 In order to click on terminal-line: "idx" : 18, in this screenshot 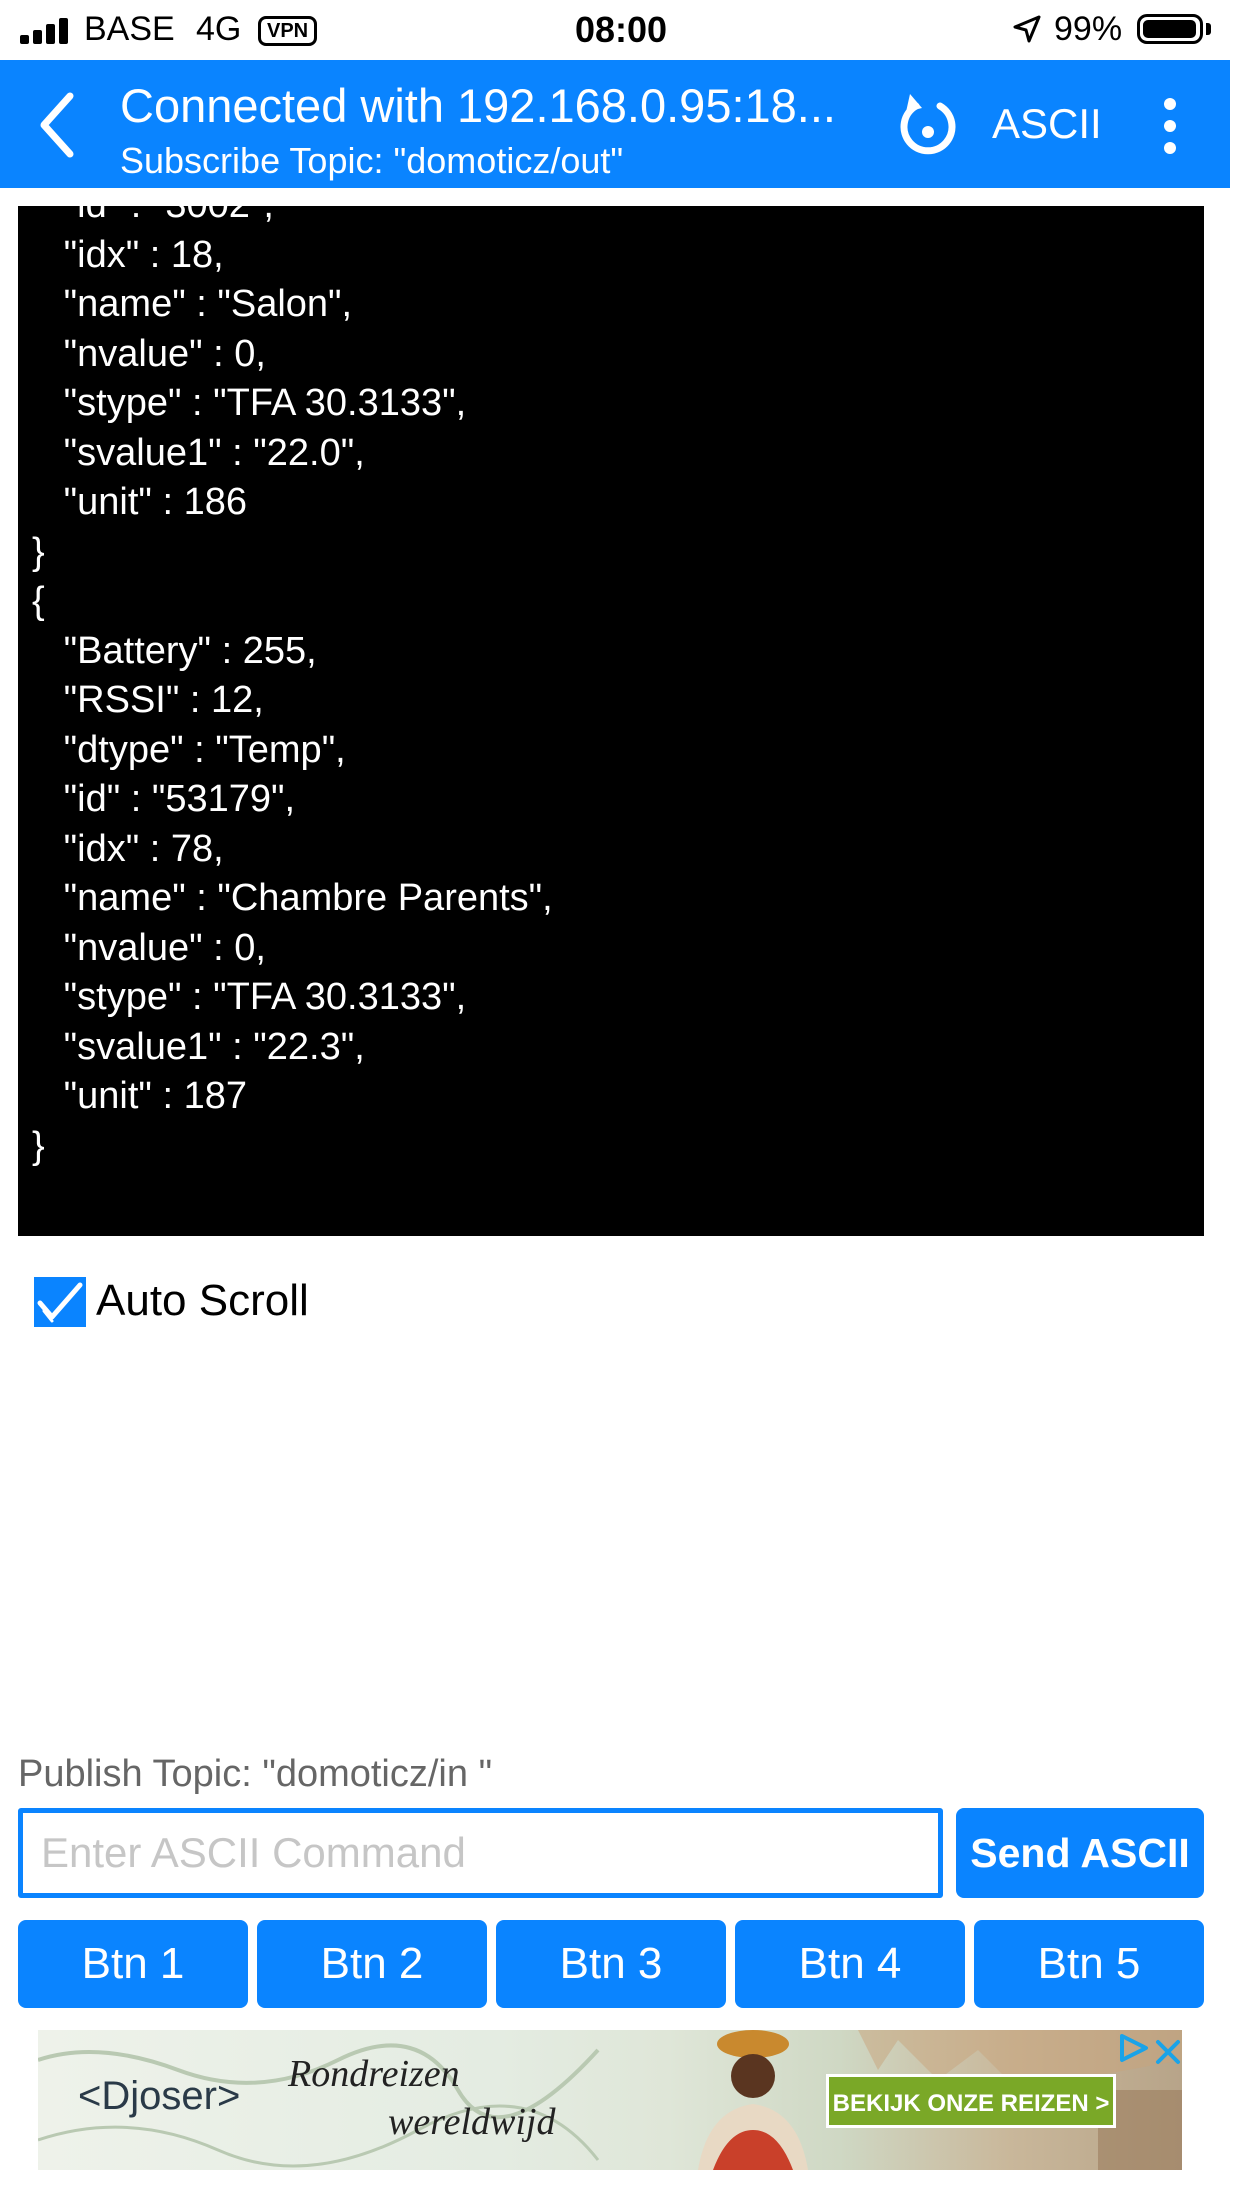, I will do `click(128, 254)`.